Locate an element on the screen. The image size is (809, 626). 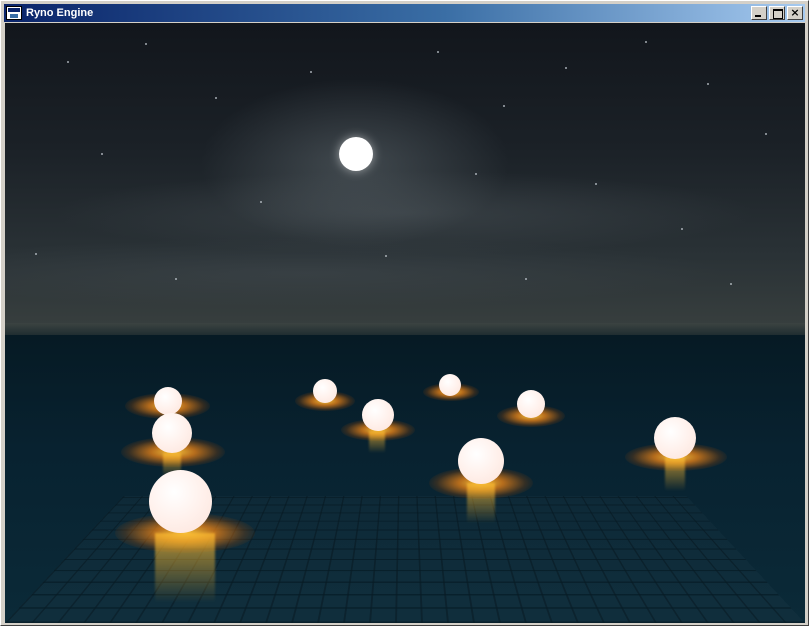
title-bar: Ryno Engine × is located at coordinates (404, 13).